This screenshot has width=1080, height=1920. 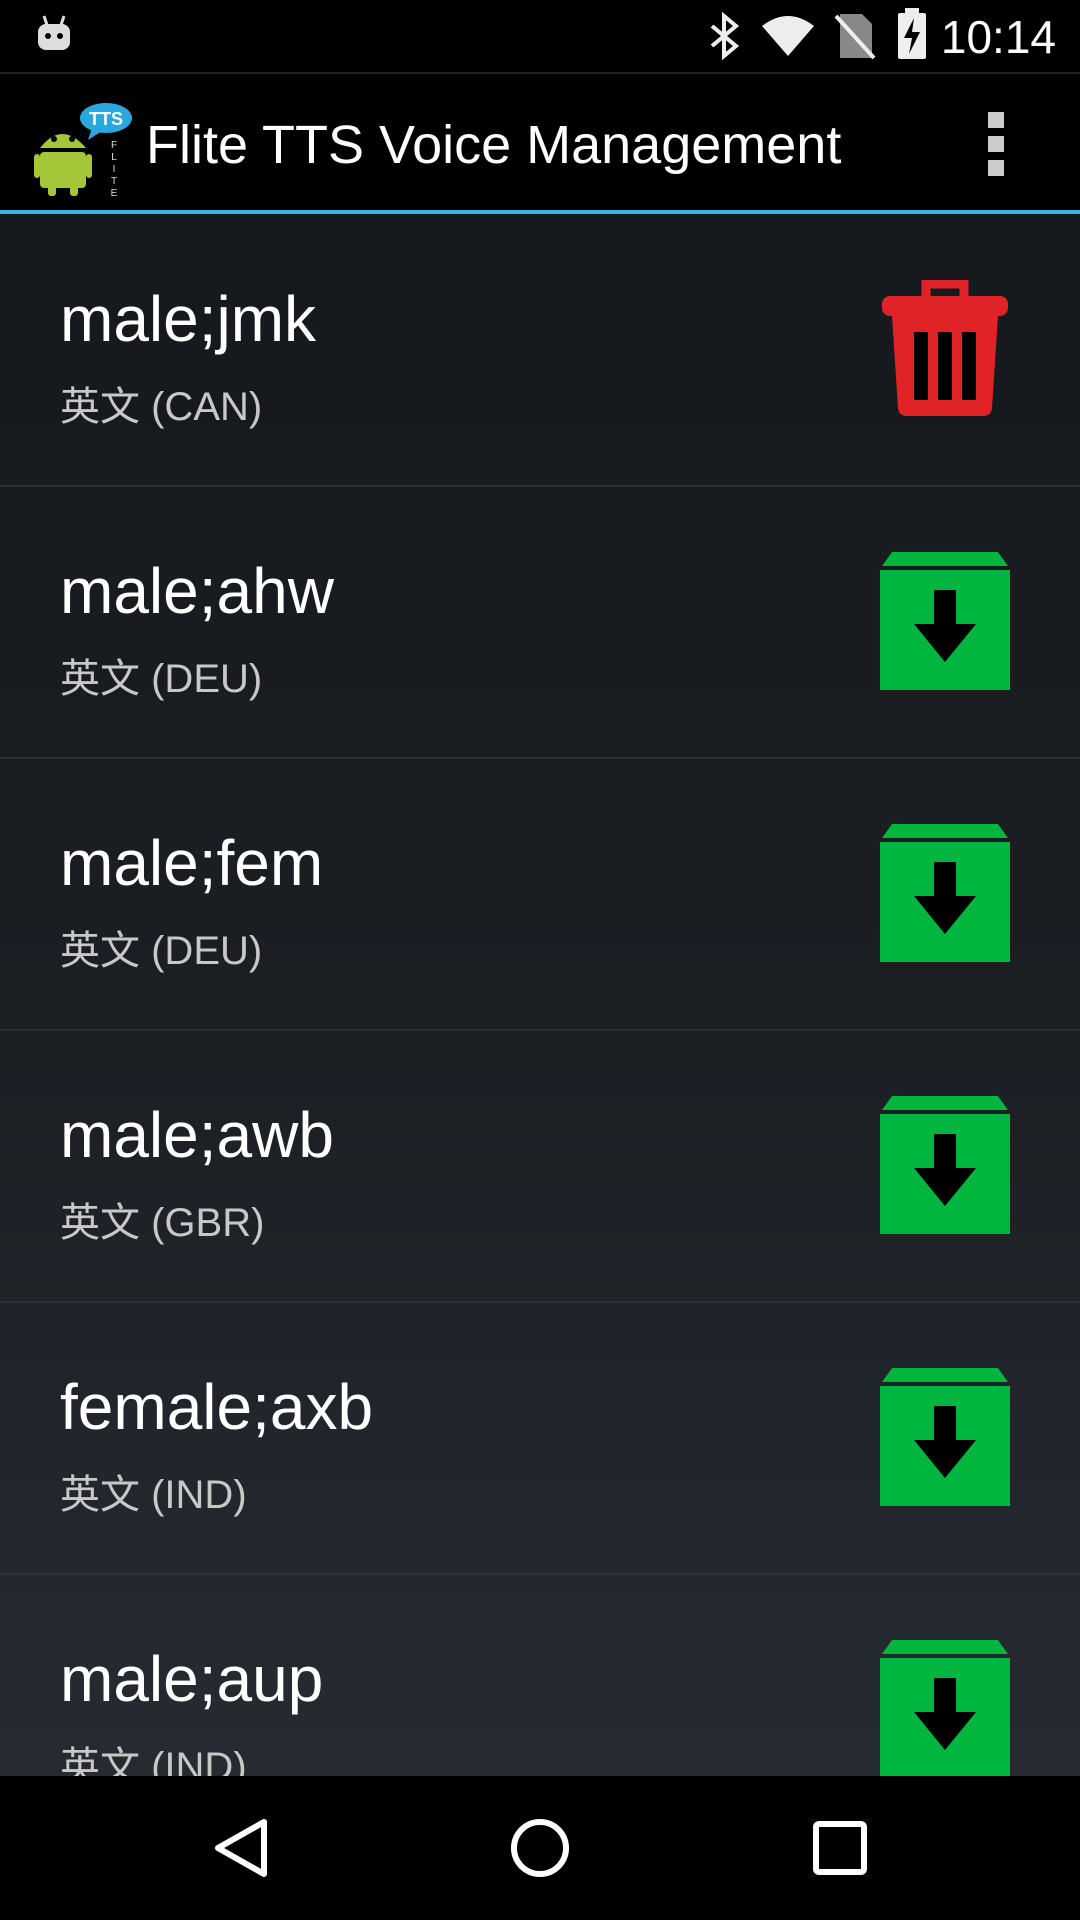 What do you see at coordinates (106, 119) in the screenshot?
I see `app-icon-tts-text: TTS` at bounding box center [106, 119].